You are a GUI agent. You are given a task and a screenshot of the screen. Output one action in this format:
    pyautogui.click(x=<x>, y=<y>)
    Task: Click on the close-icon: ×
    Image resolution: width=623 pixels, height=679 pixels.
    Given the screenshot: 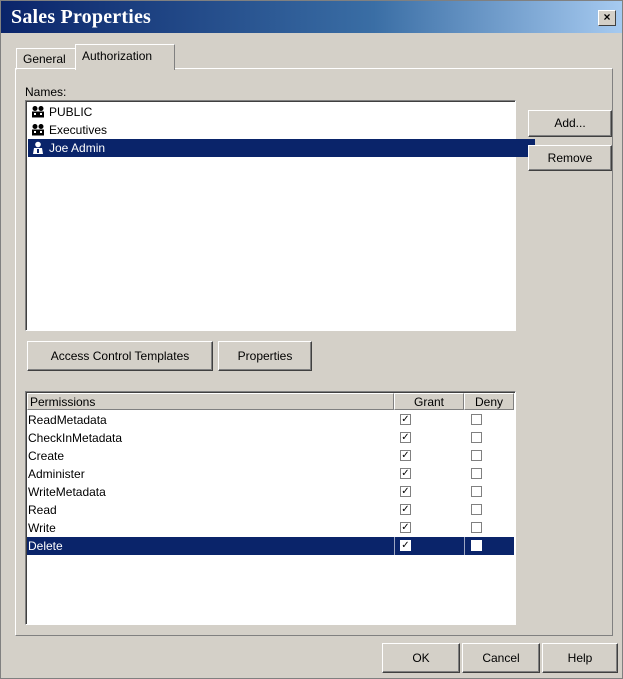 What is the action you would take?
    pyautogui.click(x=607, y=18)
    